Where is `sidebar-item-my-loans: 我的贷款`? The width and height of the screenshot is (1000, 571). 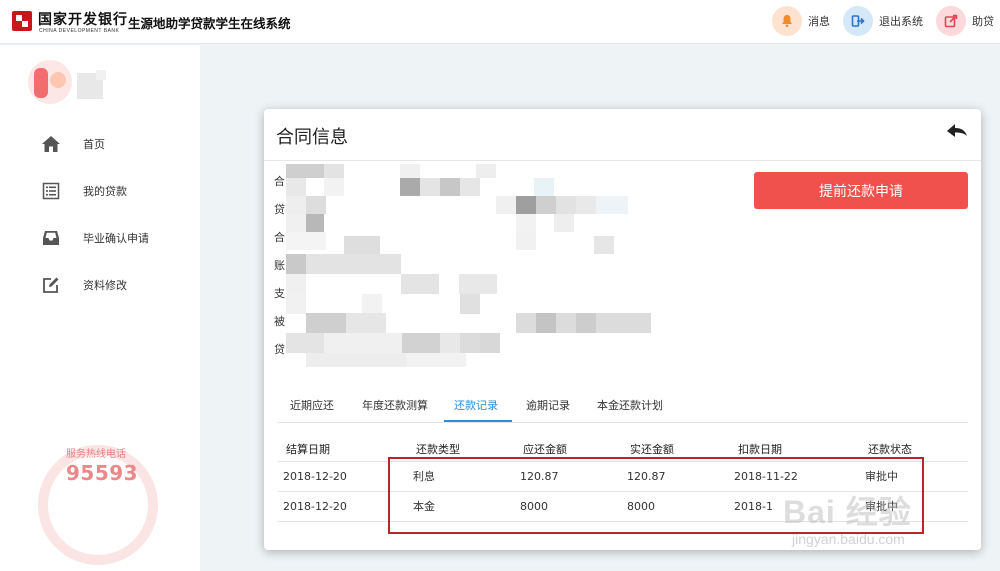
sidebar-item-my-loans: 我的贷款 is located at coordinates (83, 191).